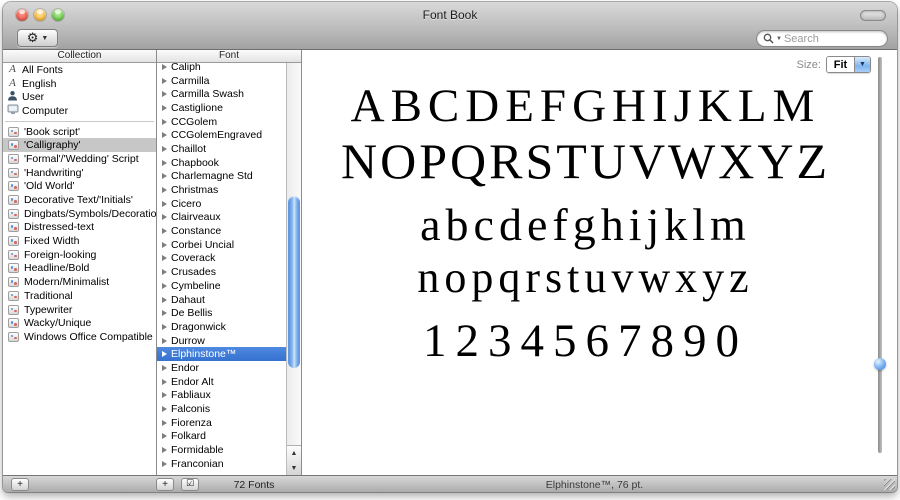 This screenshot has width=900, height=500. Describe the element at coordinates (221, 423) in the screenshot. I see `font-item: Fiorenza` at that location.